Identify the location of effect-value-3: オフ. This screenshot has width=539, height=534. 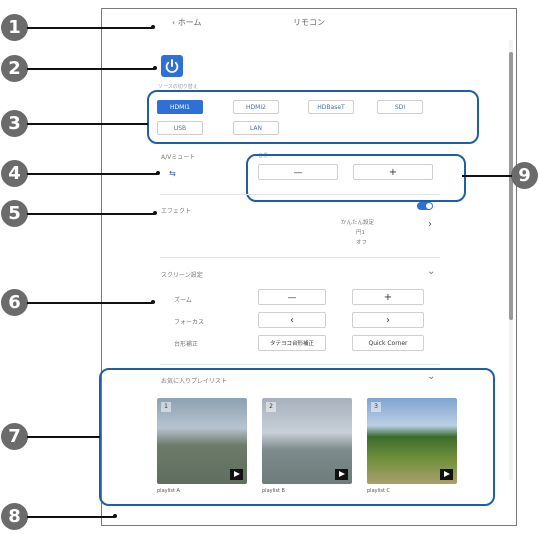
(362, 243).